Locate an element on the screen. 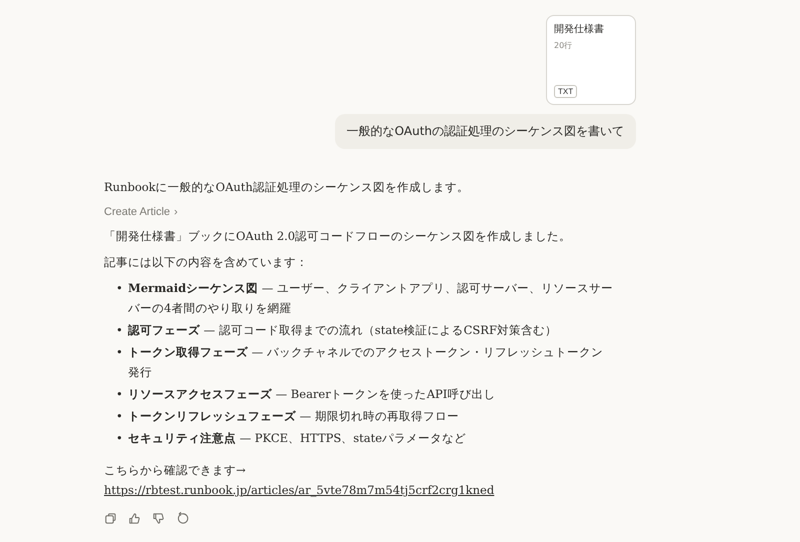 This screenshot has height=542, width=800. assistant-message: Runbookに一般的なOAuth認証処理のシーケンス図を作成します。 is located at coordinates (287, 187).